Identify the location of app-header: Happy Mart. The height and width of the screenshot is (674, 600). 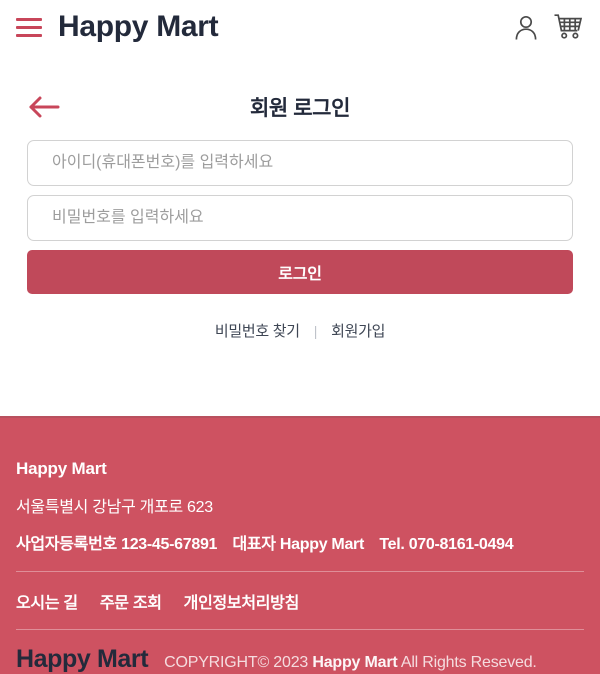
(300, 27).